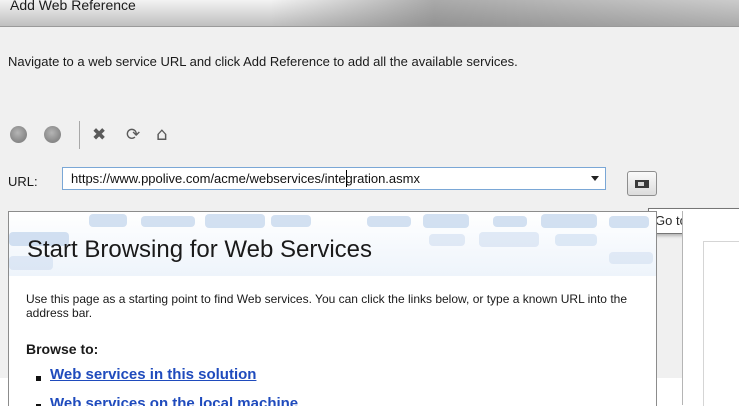  I want to click on title-bar: Add Web Reference, so click(369, 13).